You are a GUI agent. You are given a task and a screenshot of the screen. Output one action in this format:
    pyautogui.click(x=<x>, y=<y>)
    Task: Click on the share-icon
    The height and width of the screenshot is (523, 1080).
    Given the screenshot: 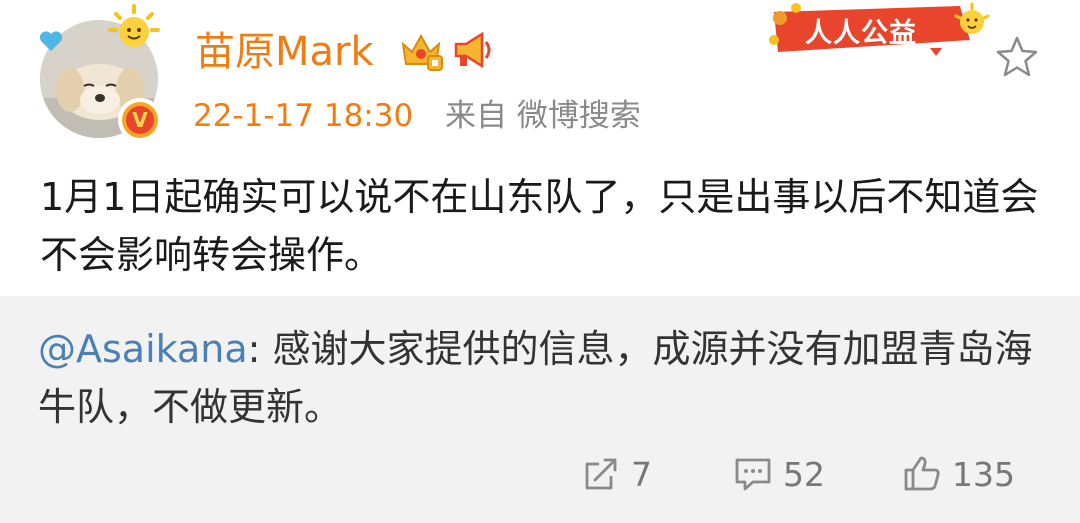 What is the action you would take?
    pyautogui.click(x=601, y=474)
    